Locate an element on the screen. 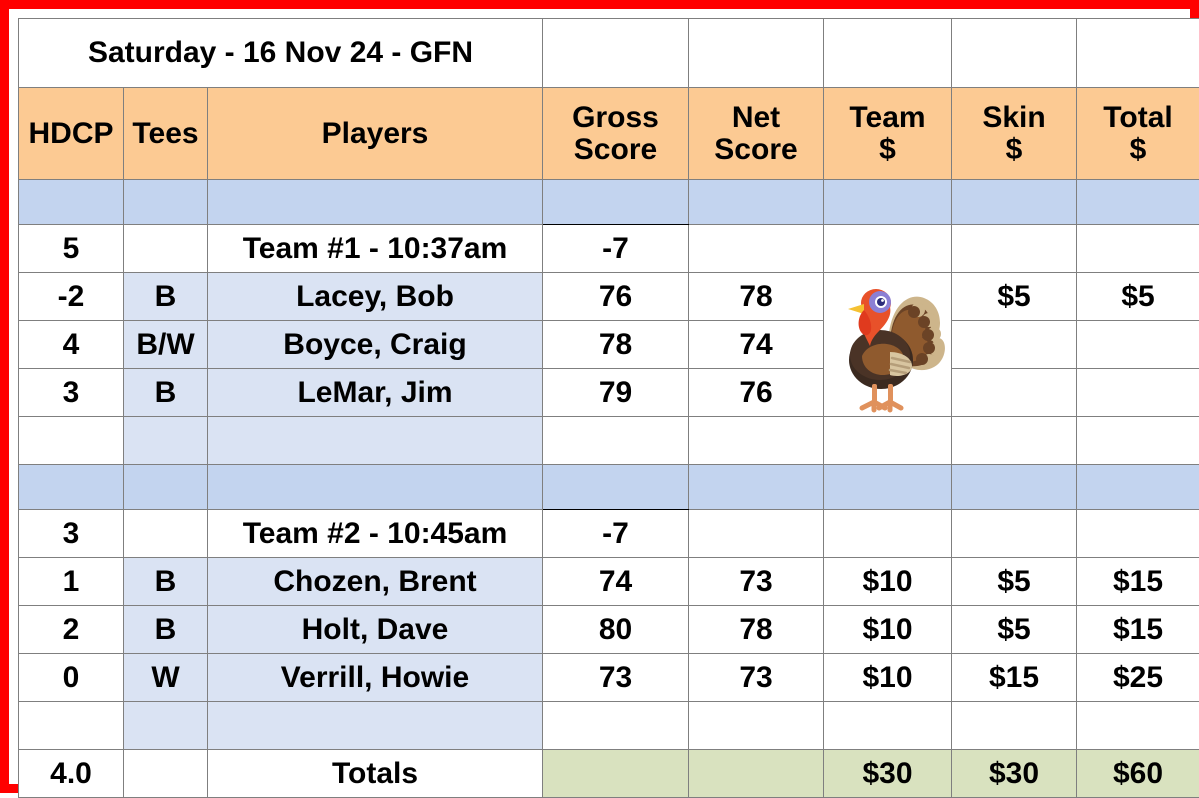  turkey-icon is located at coordinates (888, 345).